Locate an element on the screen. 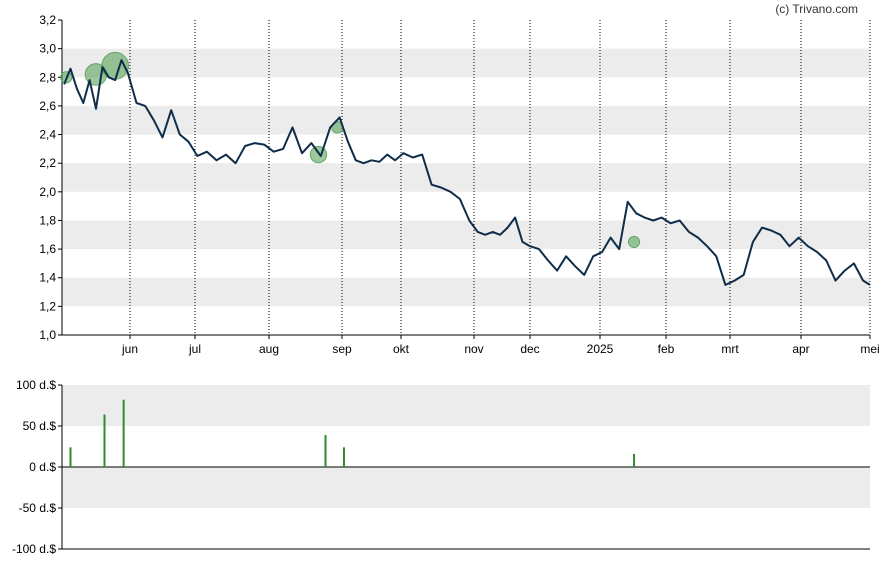 This screenshot has width=888, height=570. price-y-tick-label: 2,2 is located at coordinates (47, 163).